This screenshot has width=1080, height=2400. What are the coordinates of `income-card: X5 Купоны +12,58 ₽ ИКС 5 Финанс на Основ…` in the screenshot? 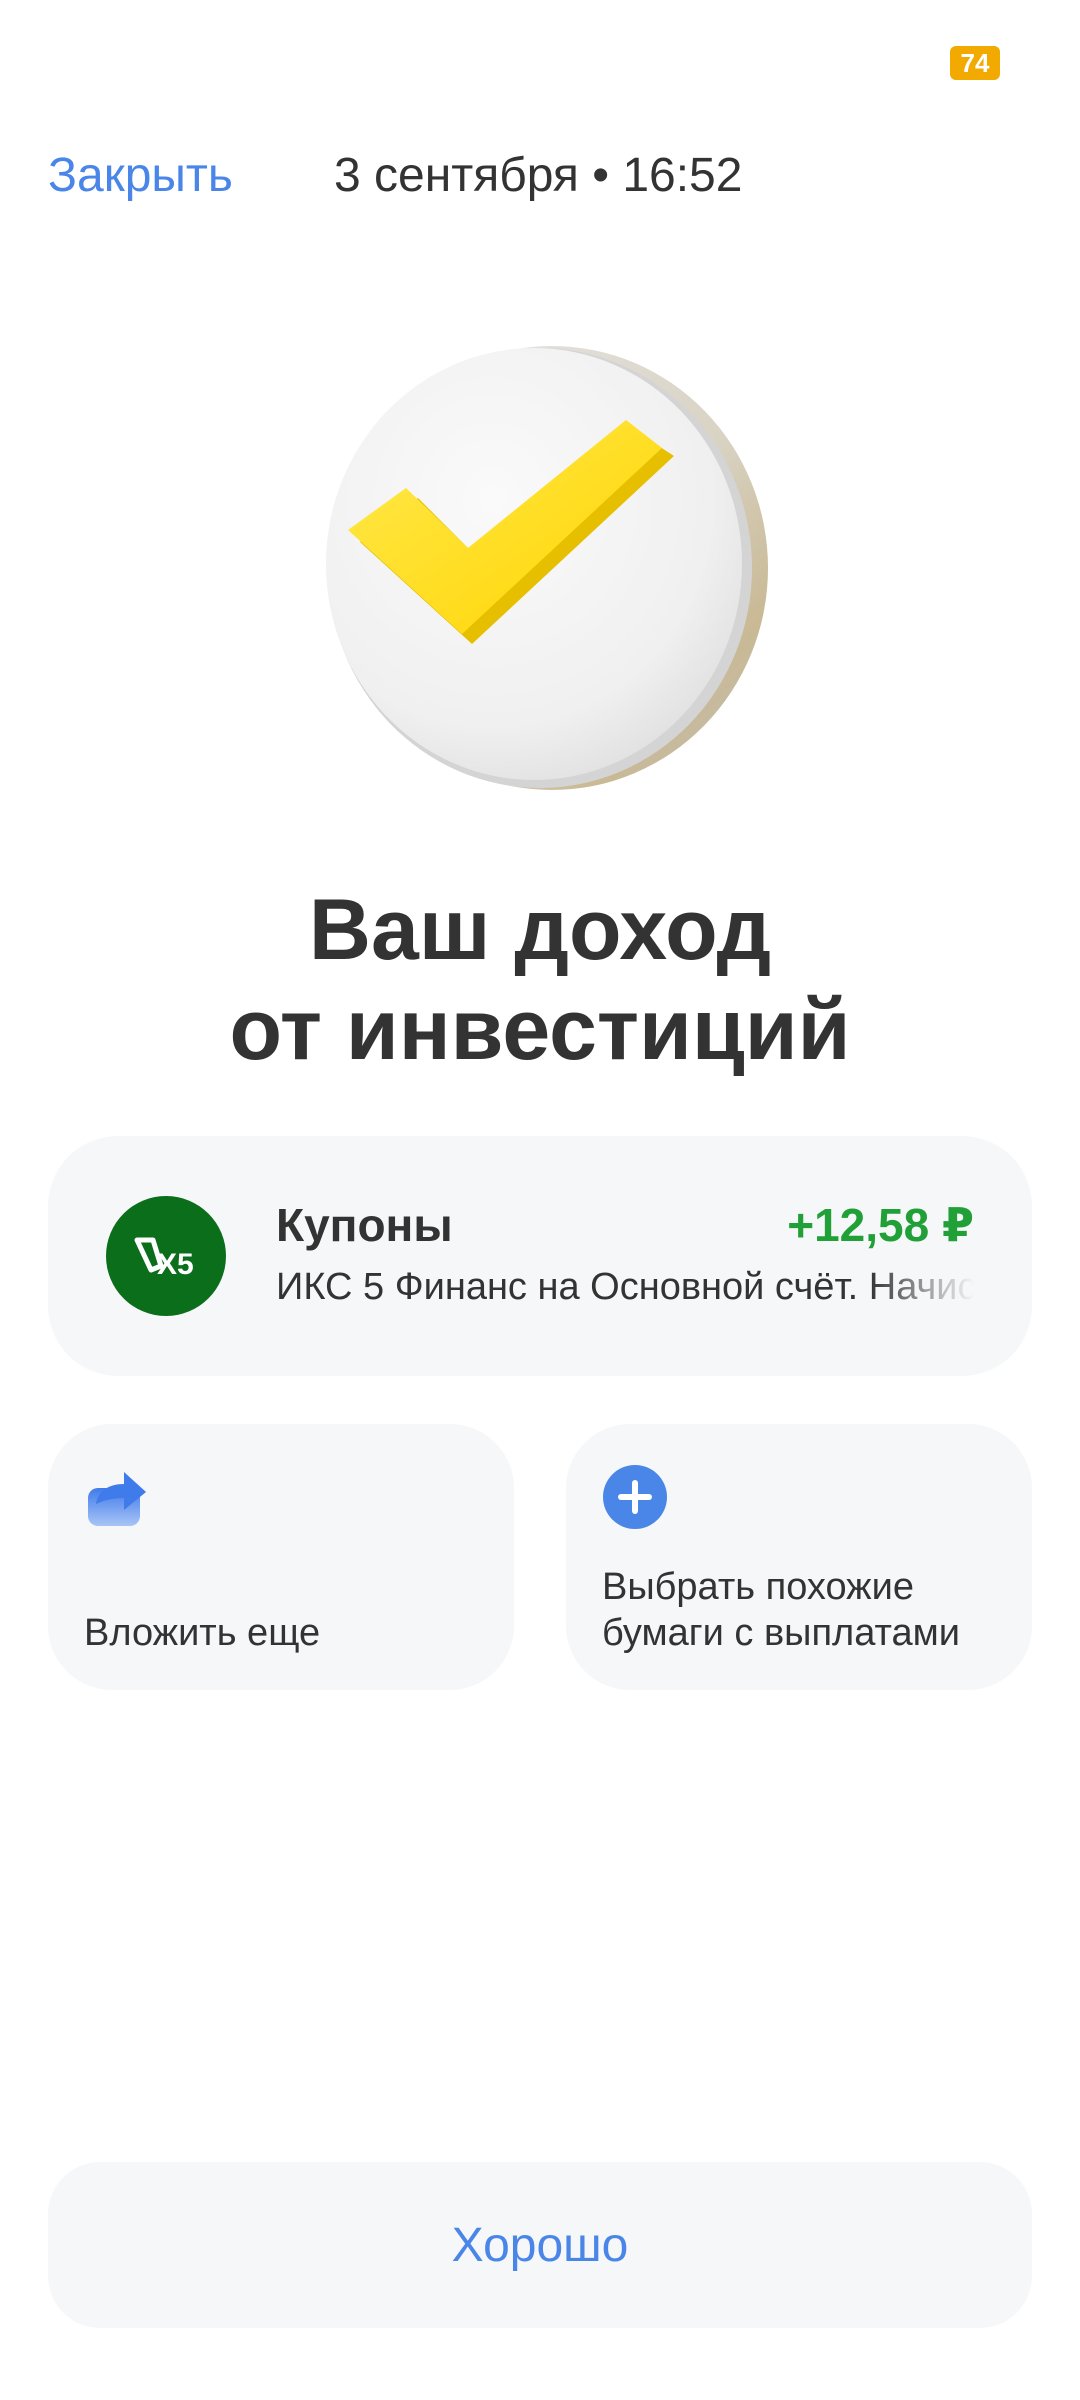 It's located at (540, 1256).